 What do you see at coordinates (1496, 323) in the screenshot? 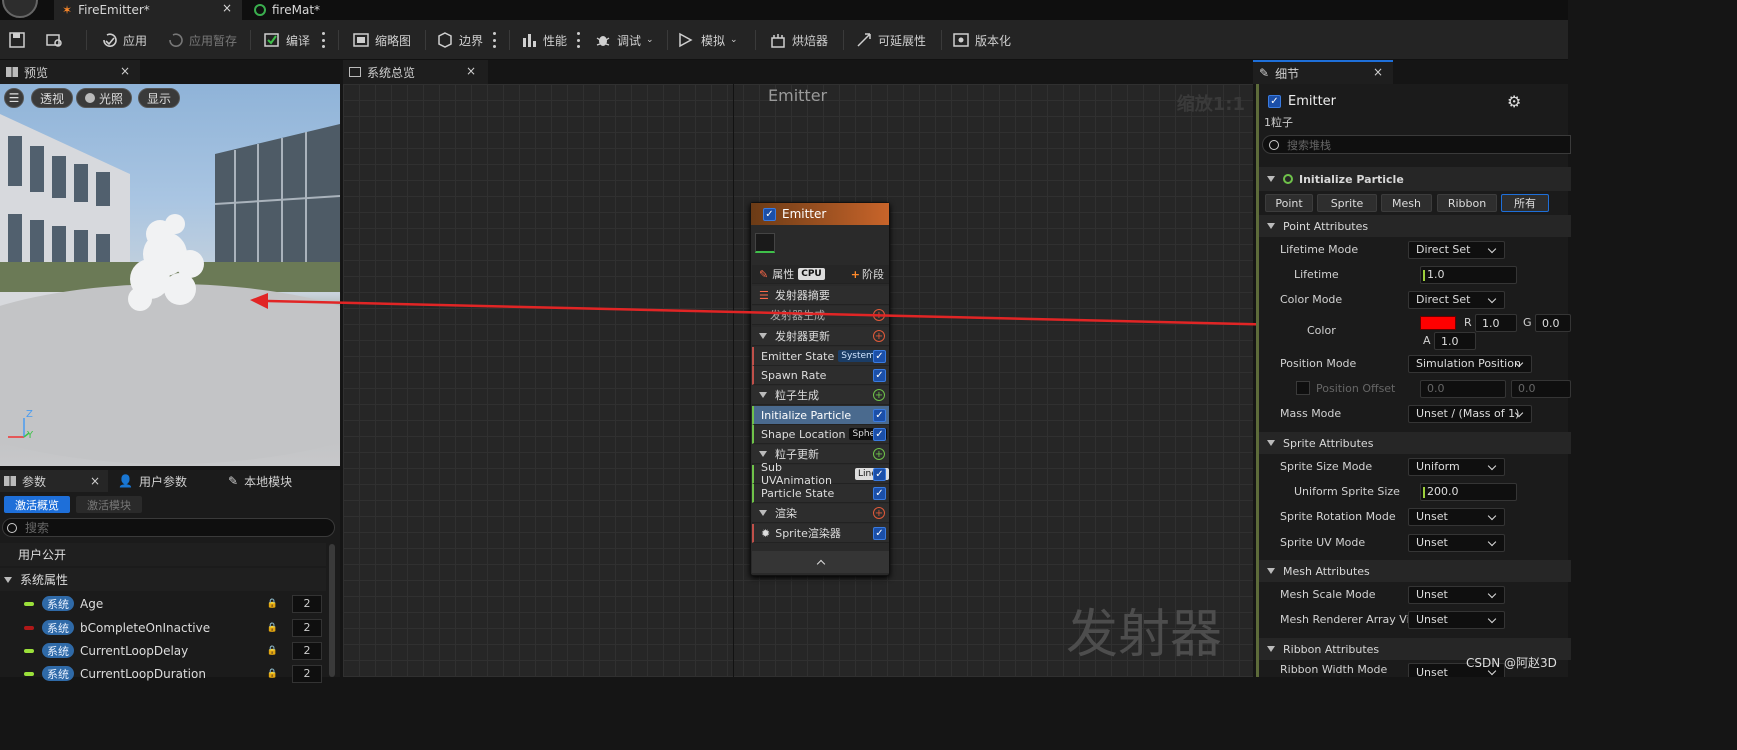
I see `color-r-field: 1.0` at bounding box center [1496, 323].